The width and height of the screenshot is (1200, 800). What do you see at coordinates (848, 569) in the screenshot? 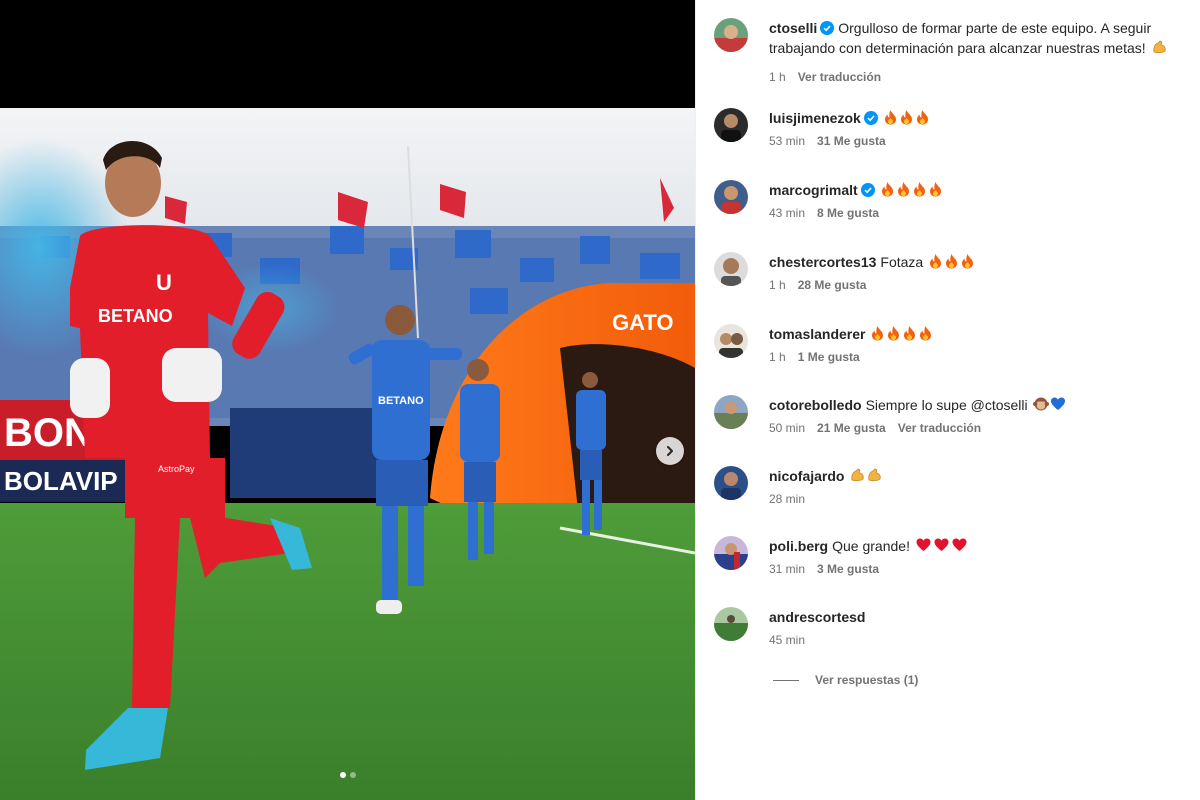
I see `comment-likes: 3 Me gusta` at bounding box center [848, 569].